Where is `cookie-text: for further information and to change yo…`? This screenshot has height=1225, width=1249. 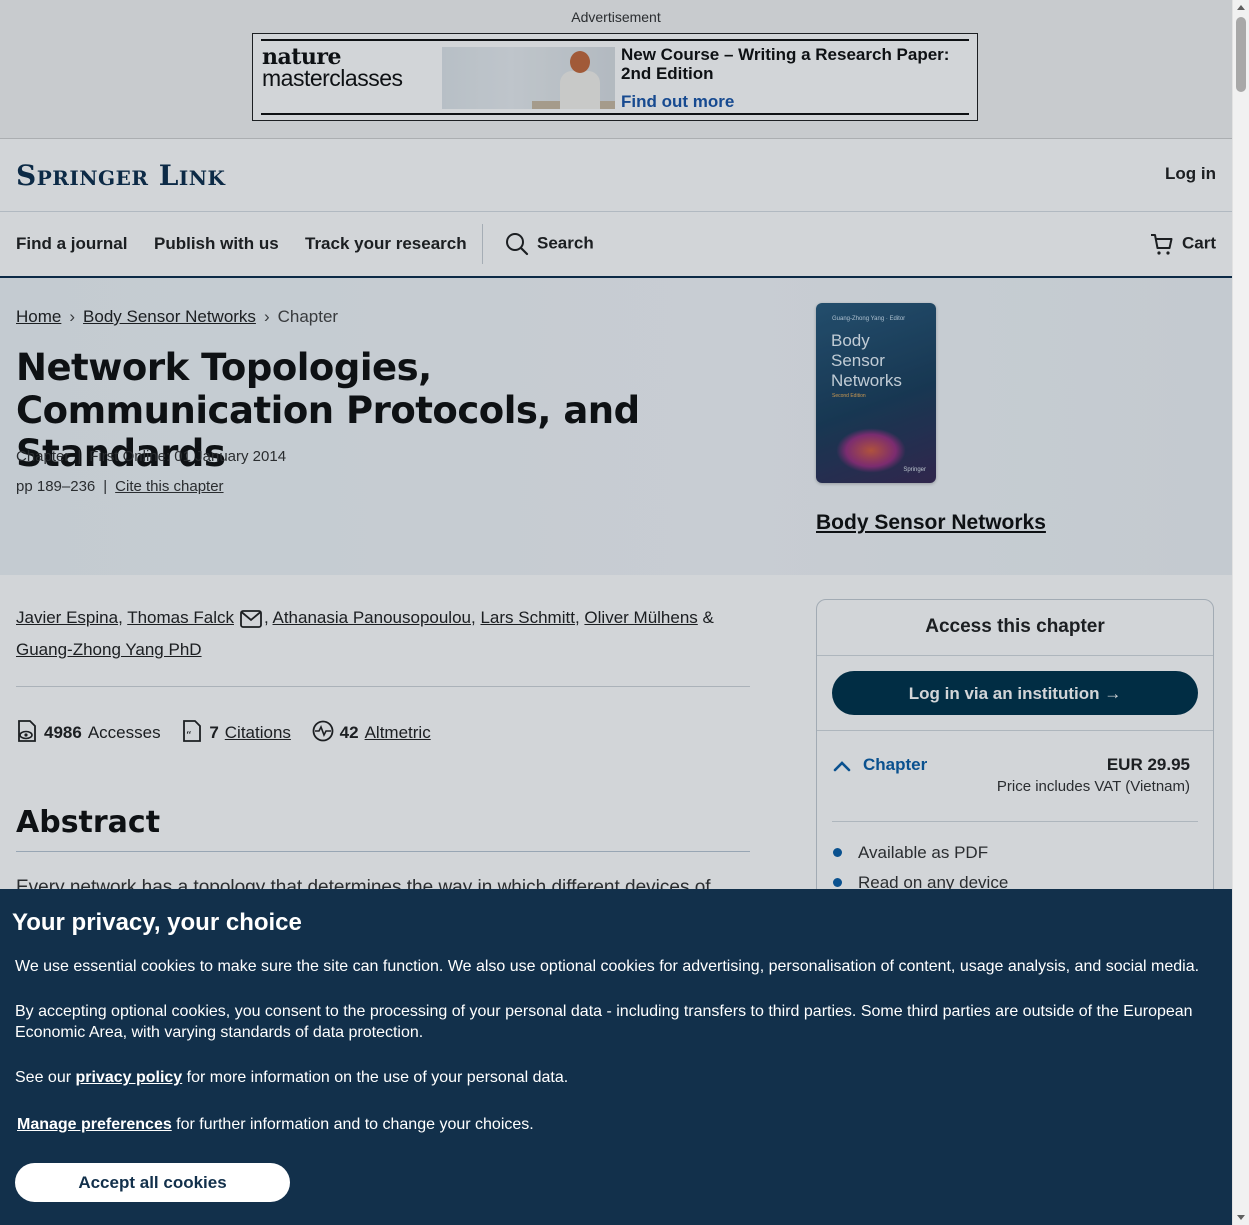
cookie-text: for further information and to change yo… is located at coordinates (352, 1124).